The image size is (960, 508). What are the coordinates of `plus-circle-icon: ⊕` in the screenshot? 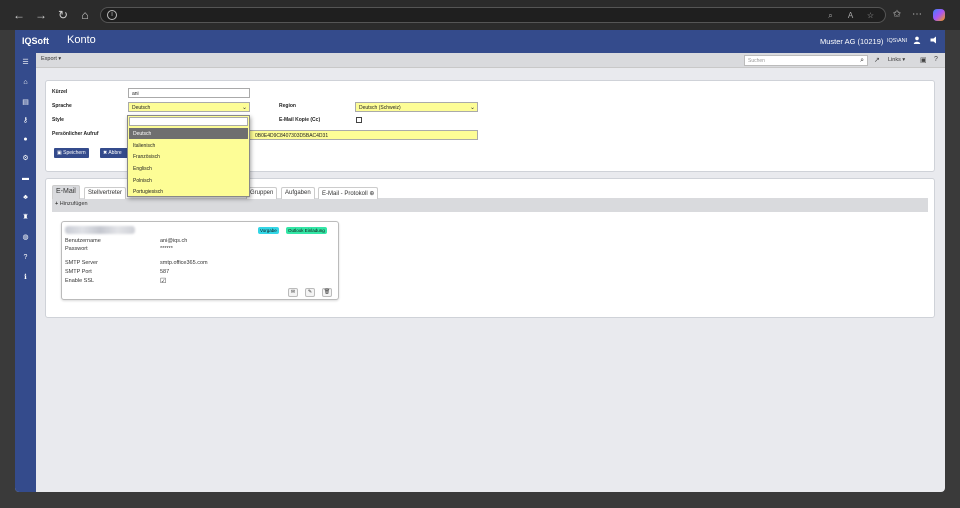 It's located at (372, 194).